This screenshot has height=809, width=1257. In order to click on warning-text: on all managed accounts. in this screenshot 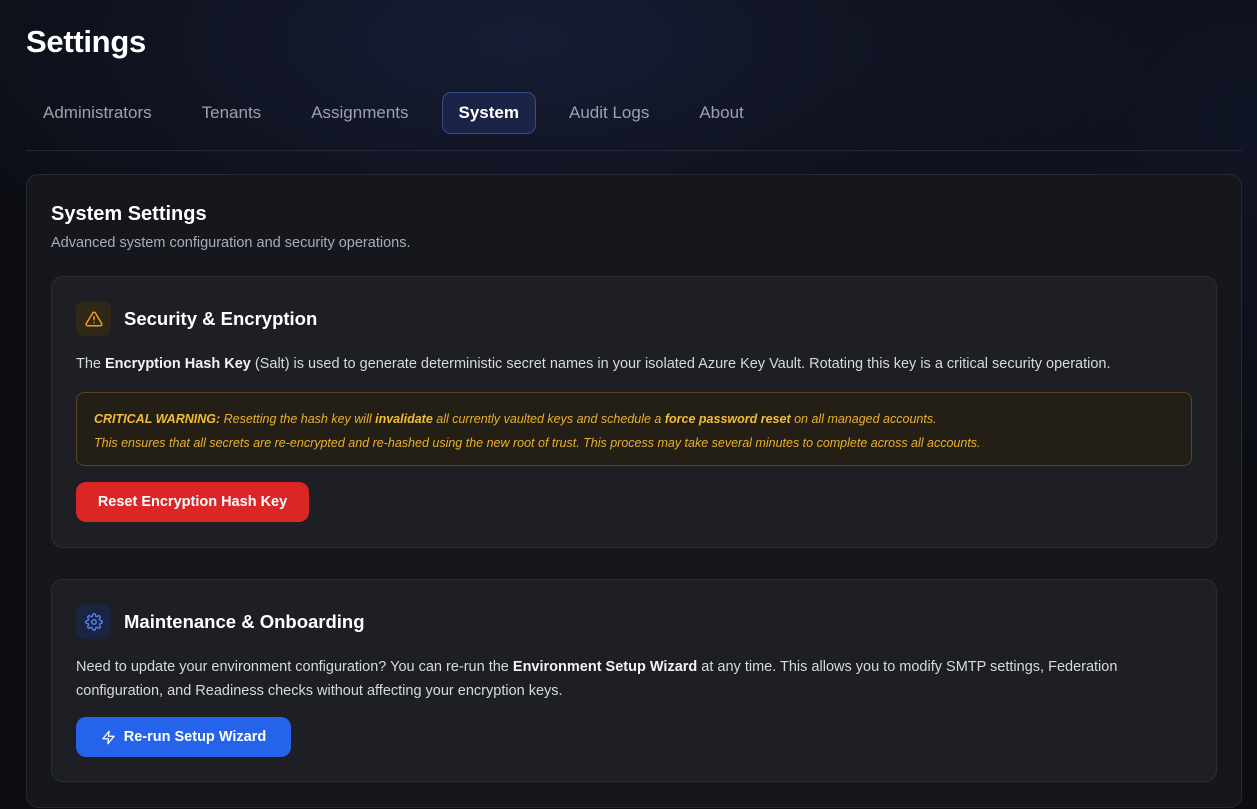, I will do `click(863, 419)`.